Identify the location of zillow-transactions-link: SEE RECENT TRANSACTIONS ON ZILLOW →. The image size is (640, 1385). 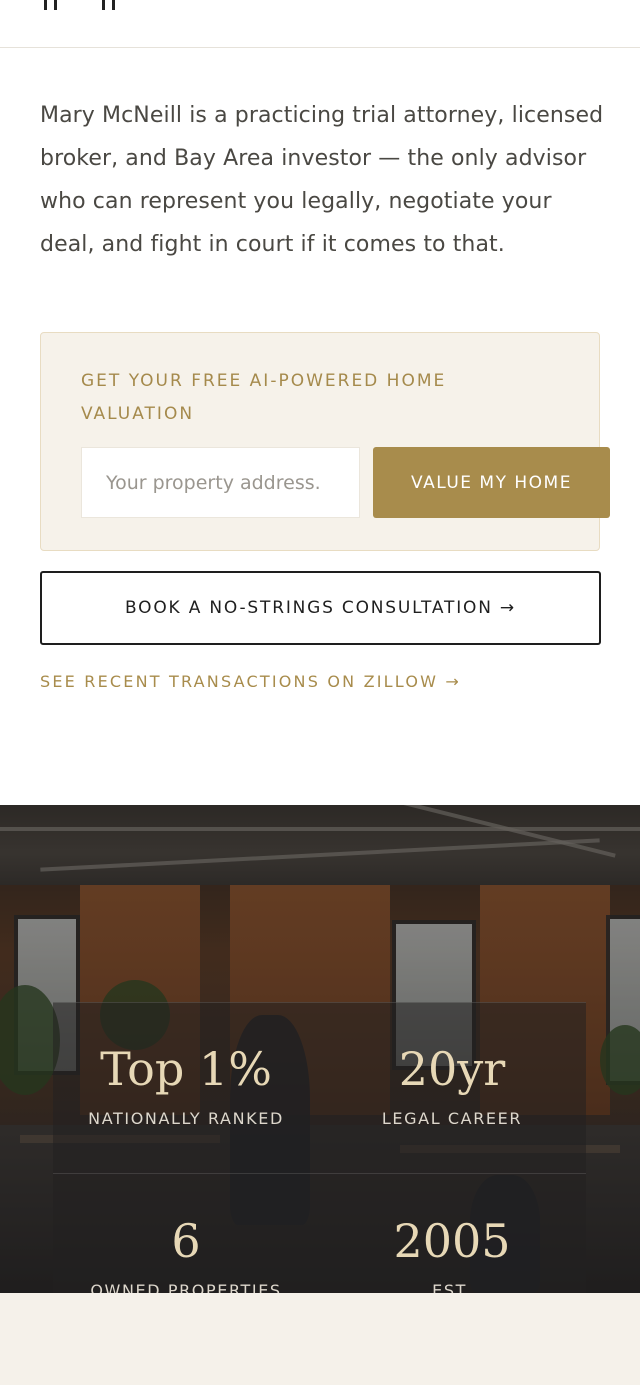
(250, 681).